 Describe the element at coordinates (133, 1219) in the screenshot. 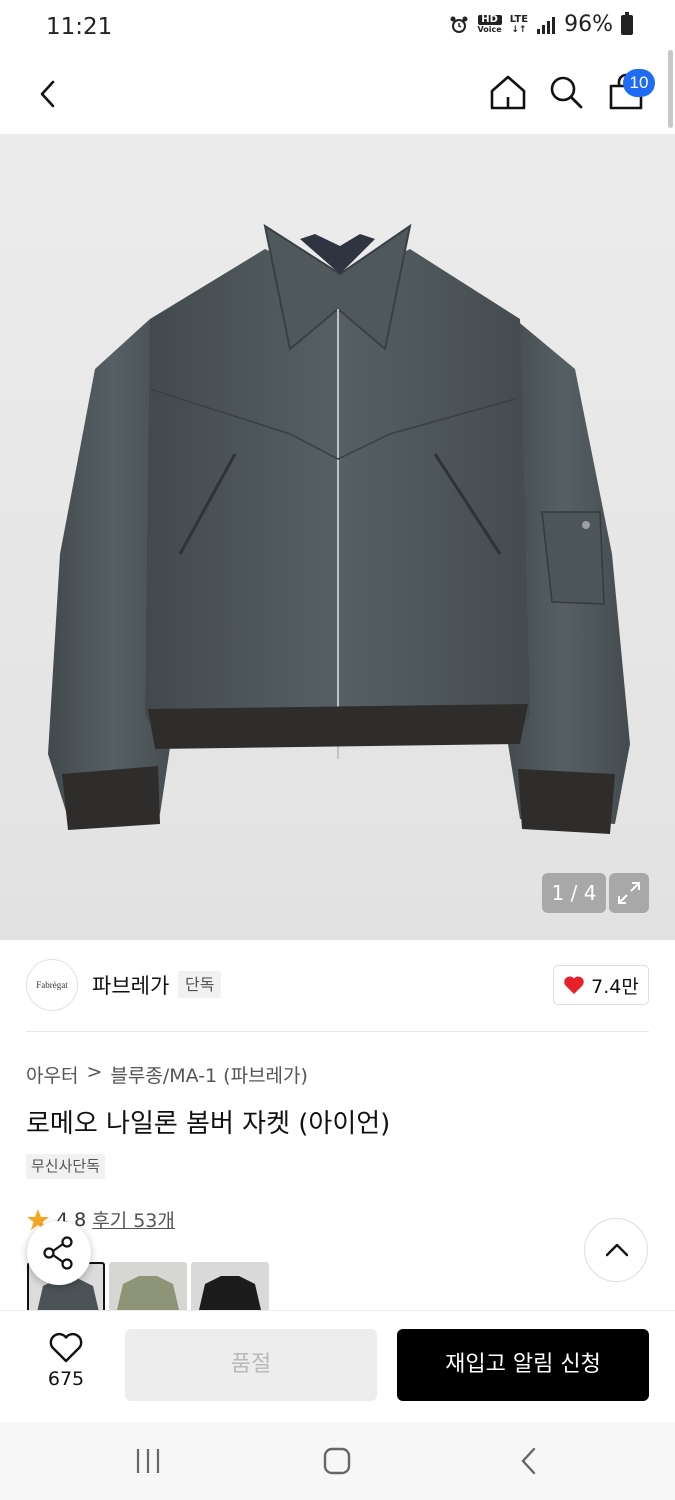

I see `review-link: 후기 53개` at that location.